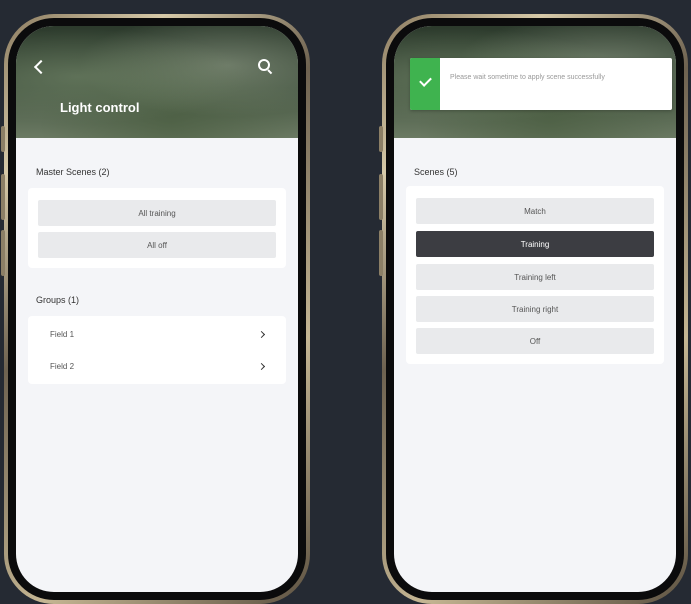 This screenshot has width=691, height=604. What do you see at coordinates (436, 172) in the screenshot?
I see `scenes-title: Scenes (5)` at bounding box center [436, 172].